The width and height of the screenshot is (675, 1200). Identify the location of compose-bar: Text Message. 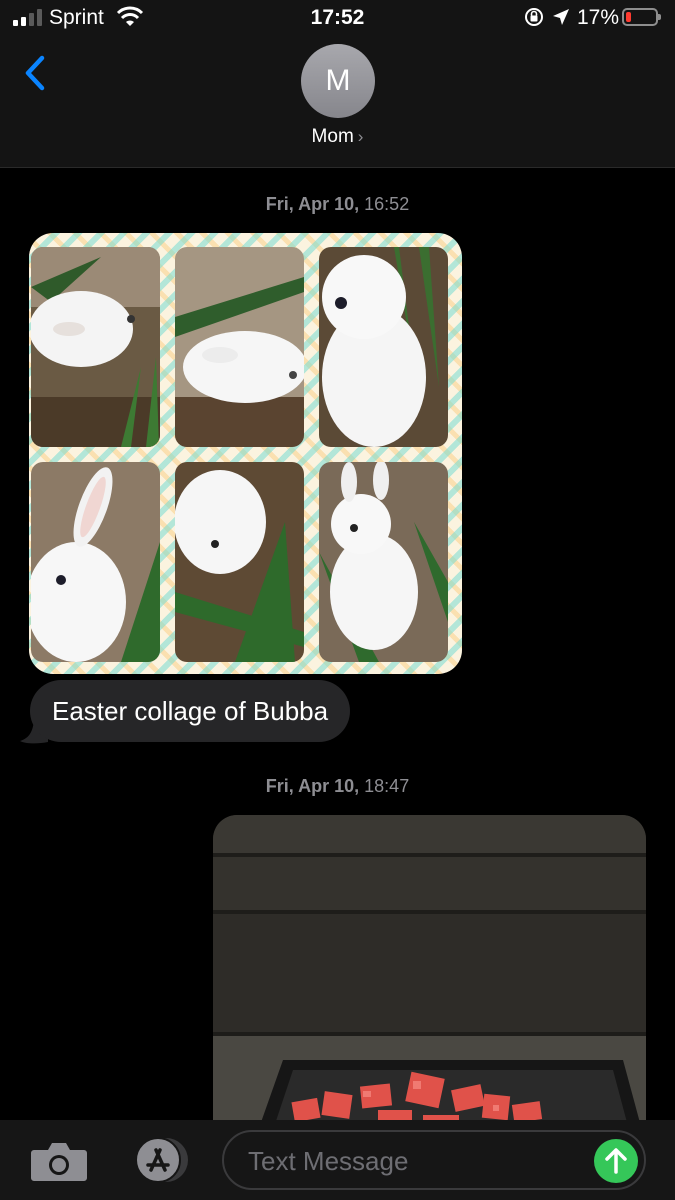
(337, 1160).